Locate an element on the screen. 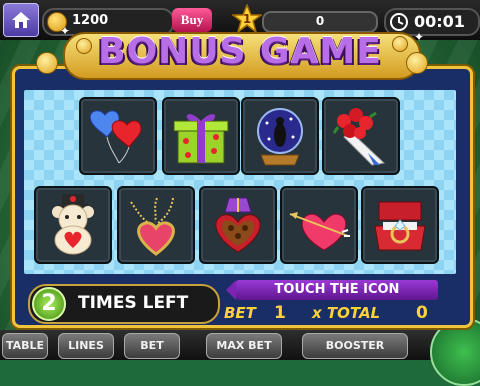 This screenshot has width=480, height=386. gift-box-icon is located at coordinates (201, 139).